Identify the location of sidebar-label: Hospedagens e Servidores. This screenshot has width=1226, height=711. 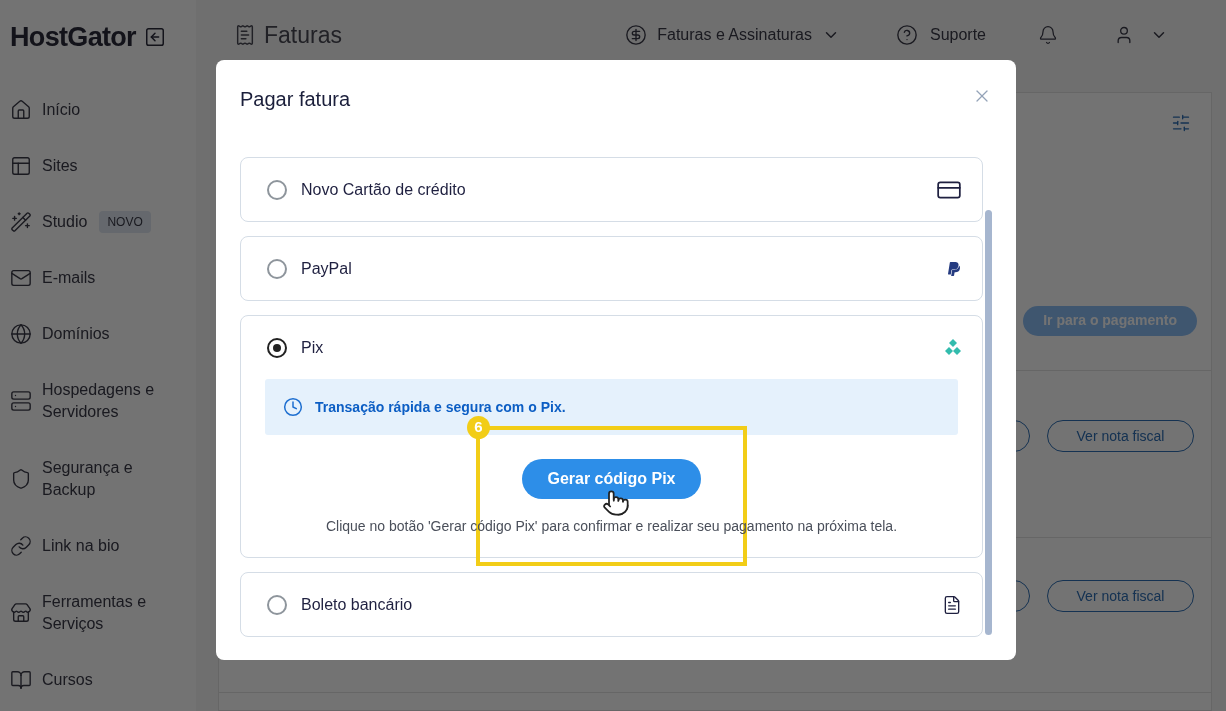
(99, 401).